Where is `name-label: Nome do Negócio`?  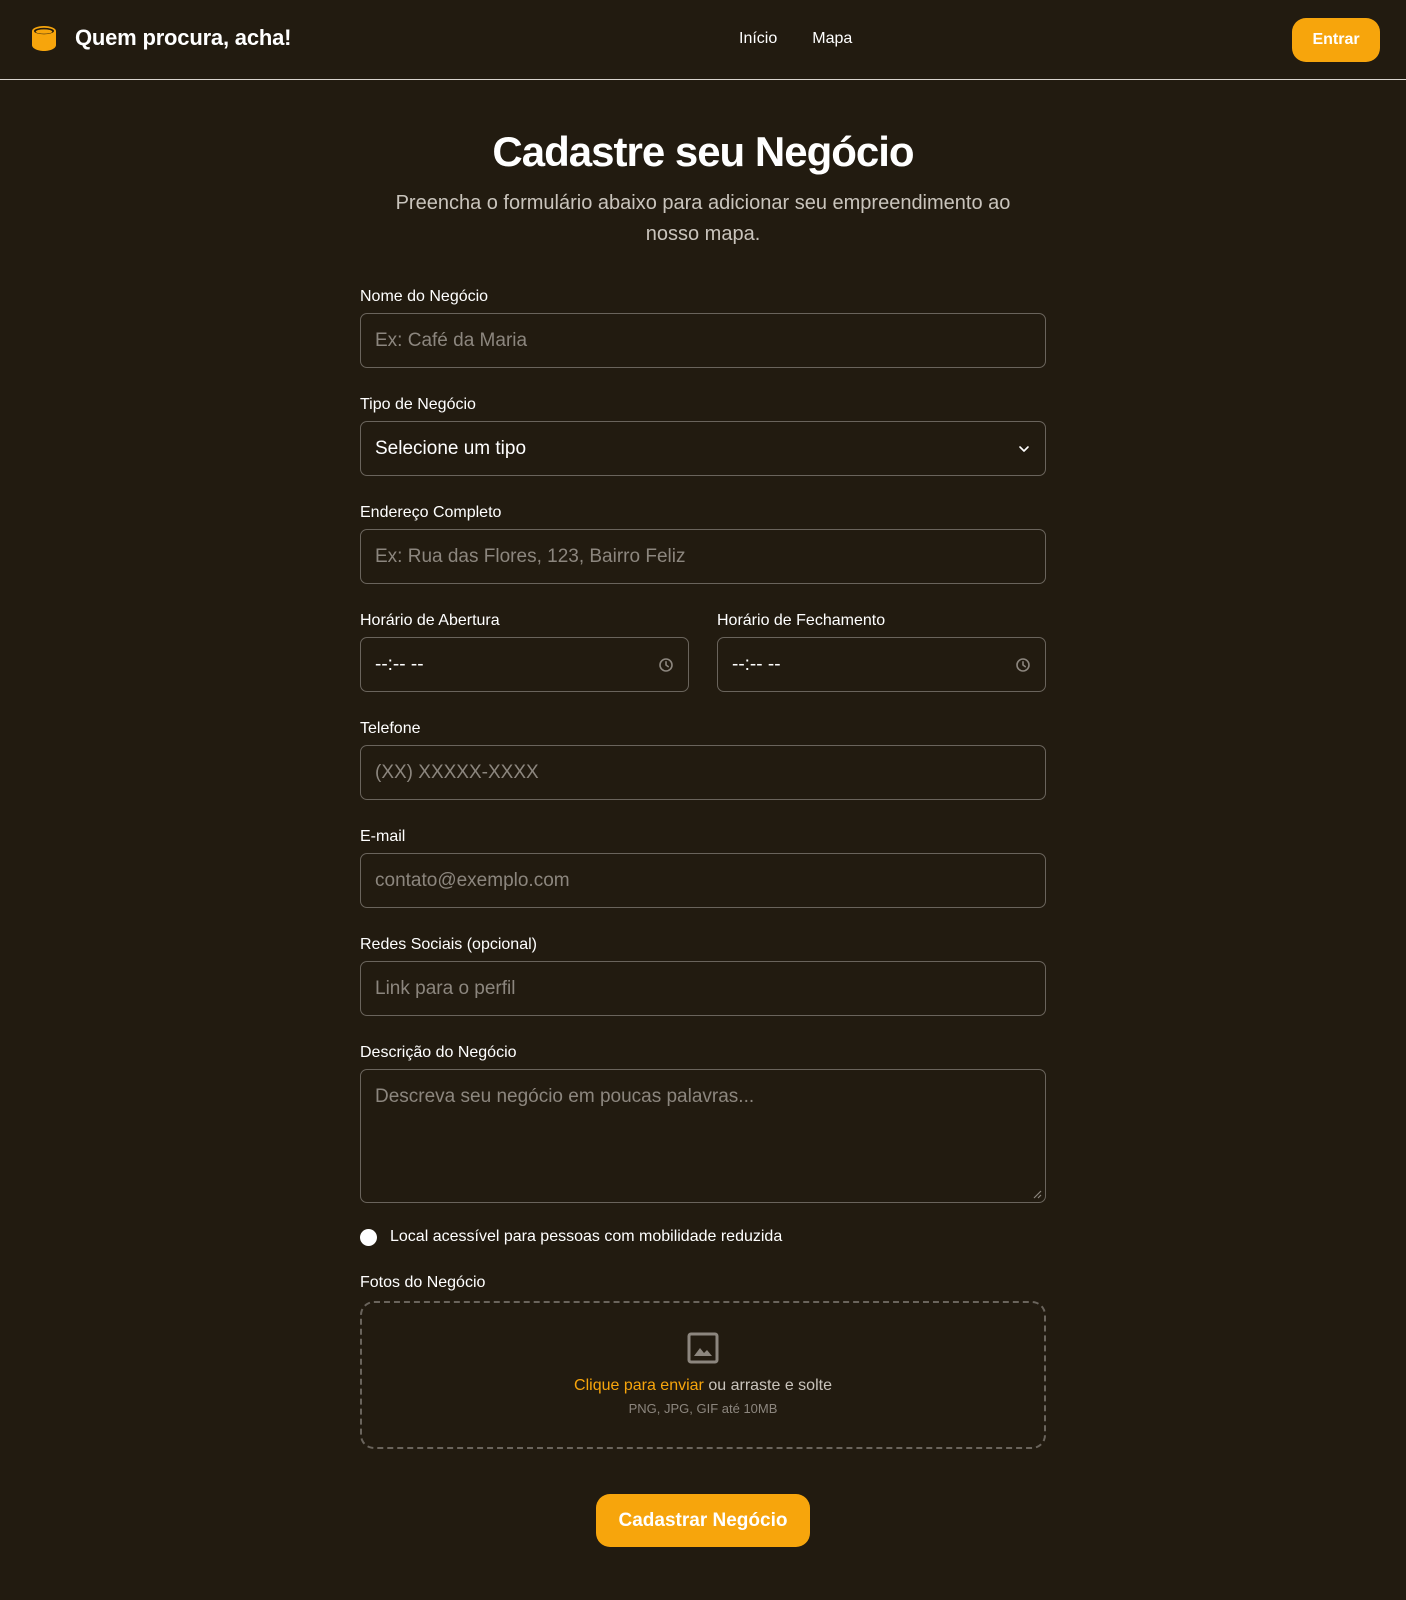 name-label: Nome do Negócio is located at coordinates (424, 296).